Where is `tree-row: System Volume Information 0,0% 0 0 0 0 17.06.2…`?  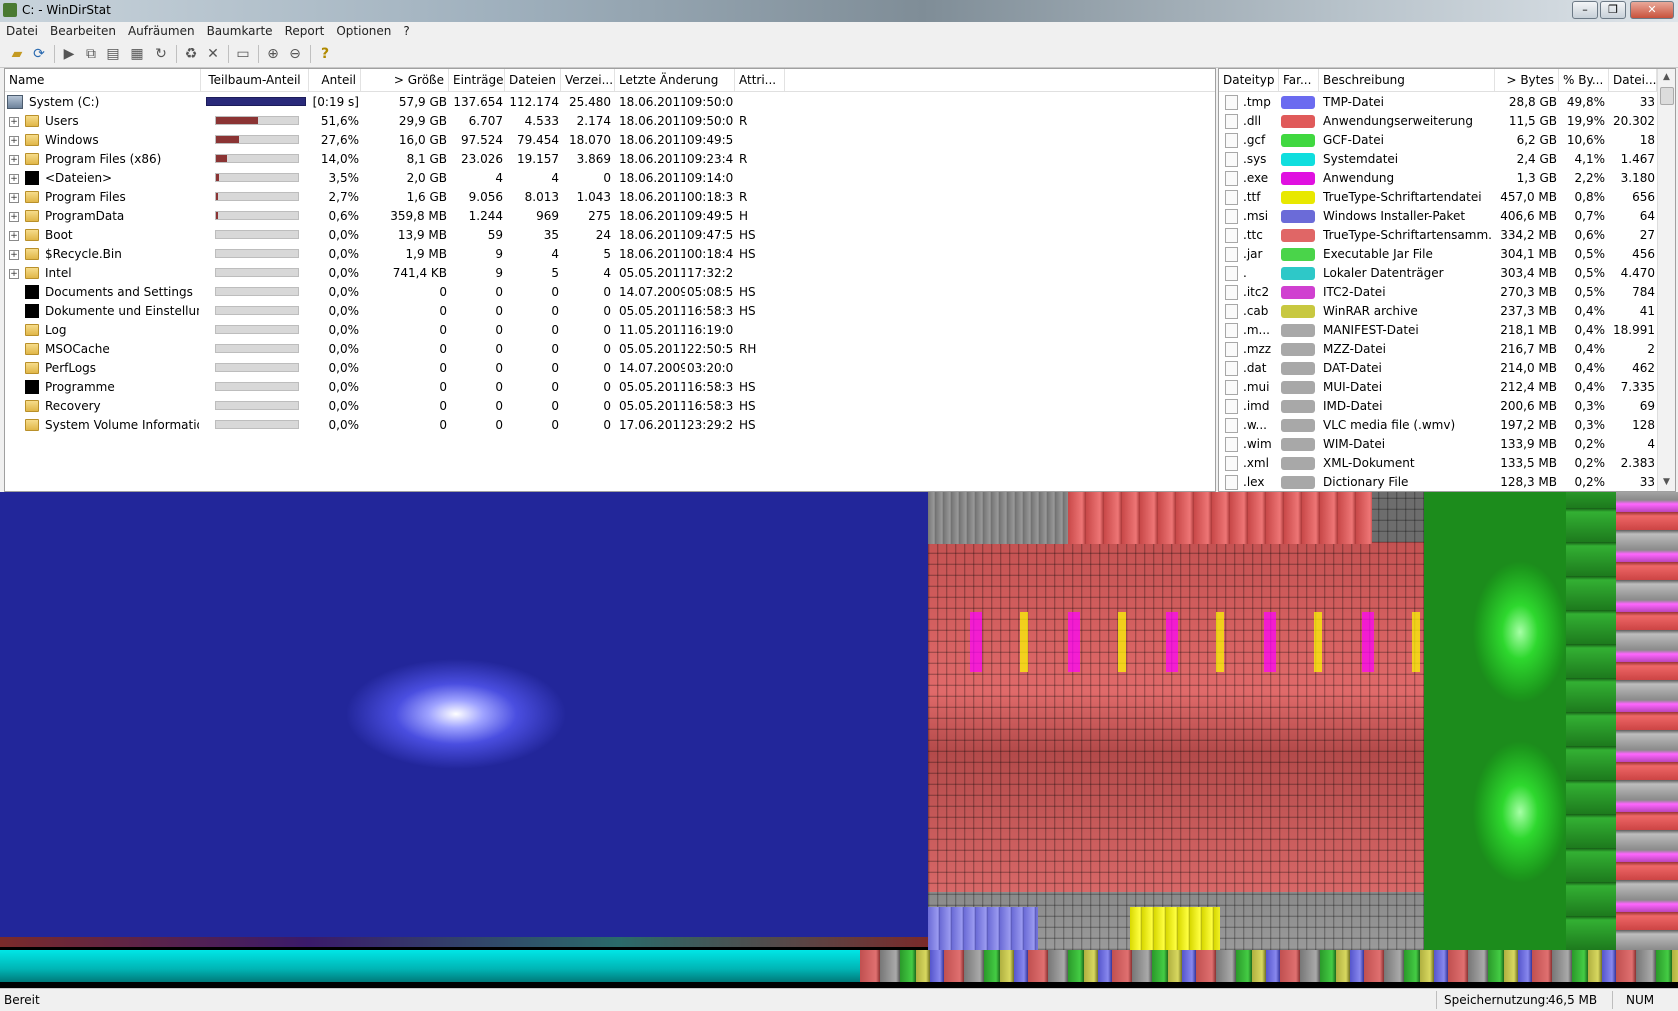
tree-row: System Volume Information 0,0% 0 0 0 0 17.06.2… is located at coordinates (610, 425).